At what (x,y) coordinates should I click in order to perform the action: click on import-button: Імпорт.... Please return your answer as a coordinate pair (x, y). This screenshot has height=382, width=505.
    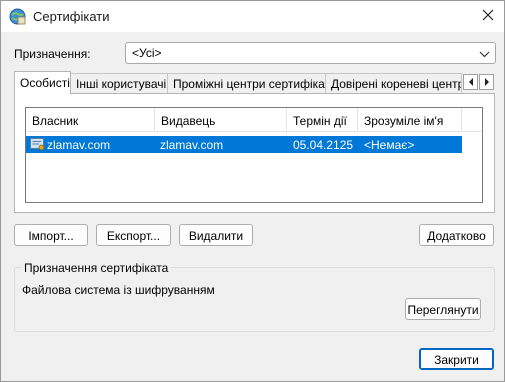
    Looking at the image, I should click on (51, 235).